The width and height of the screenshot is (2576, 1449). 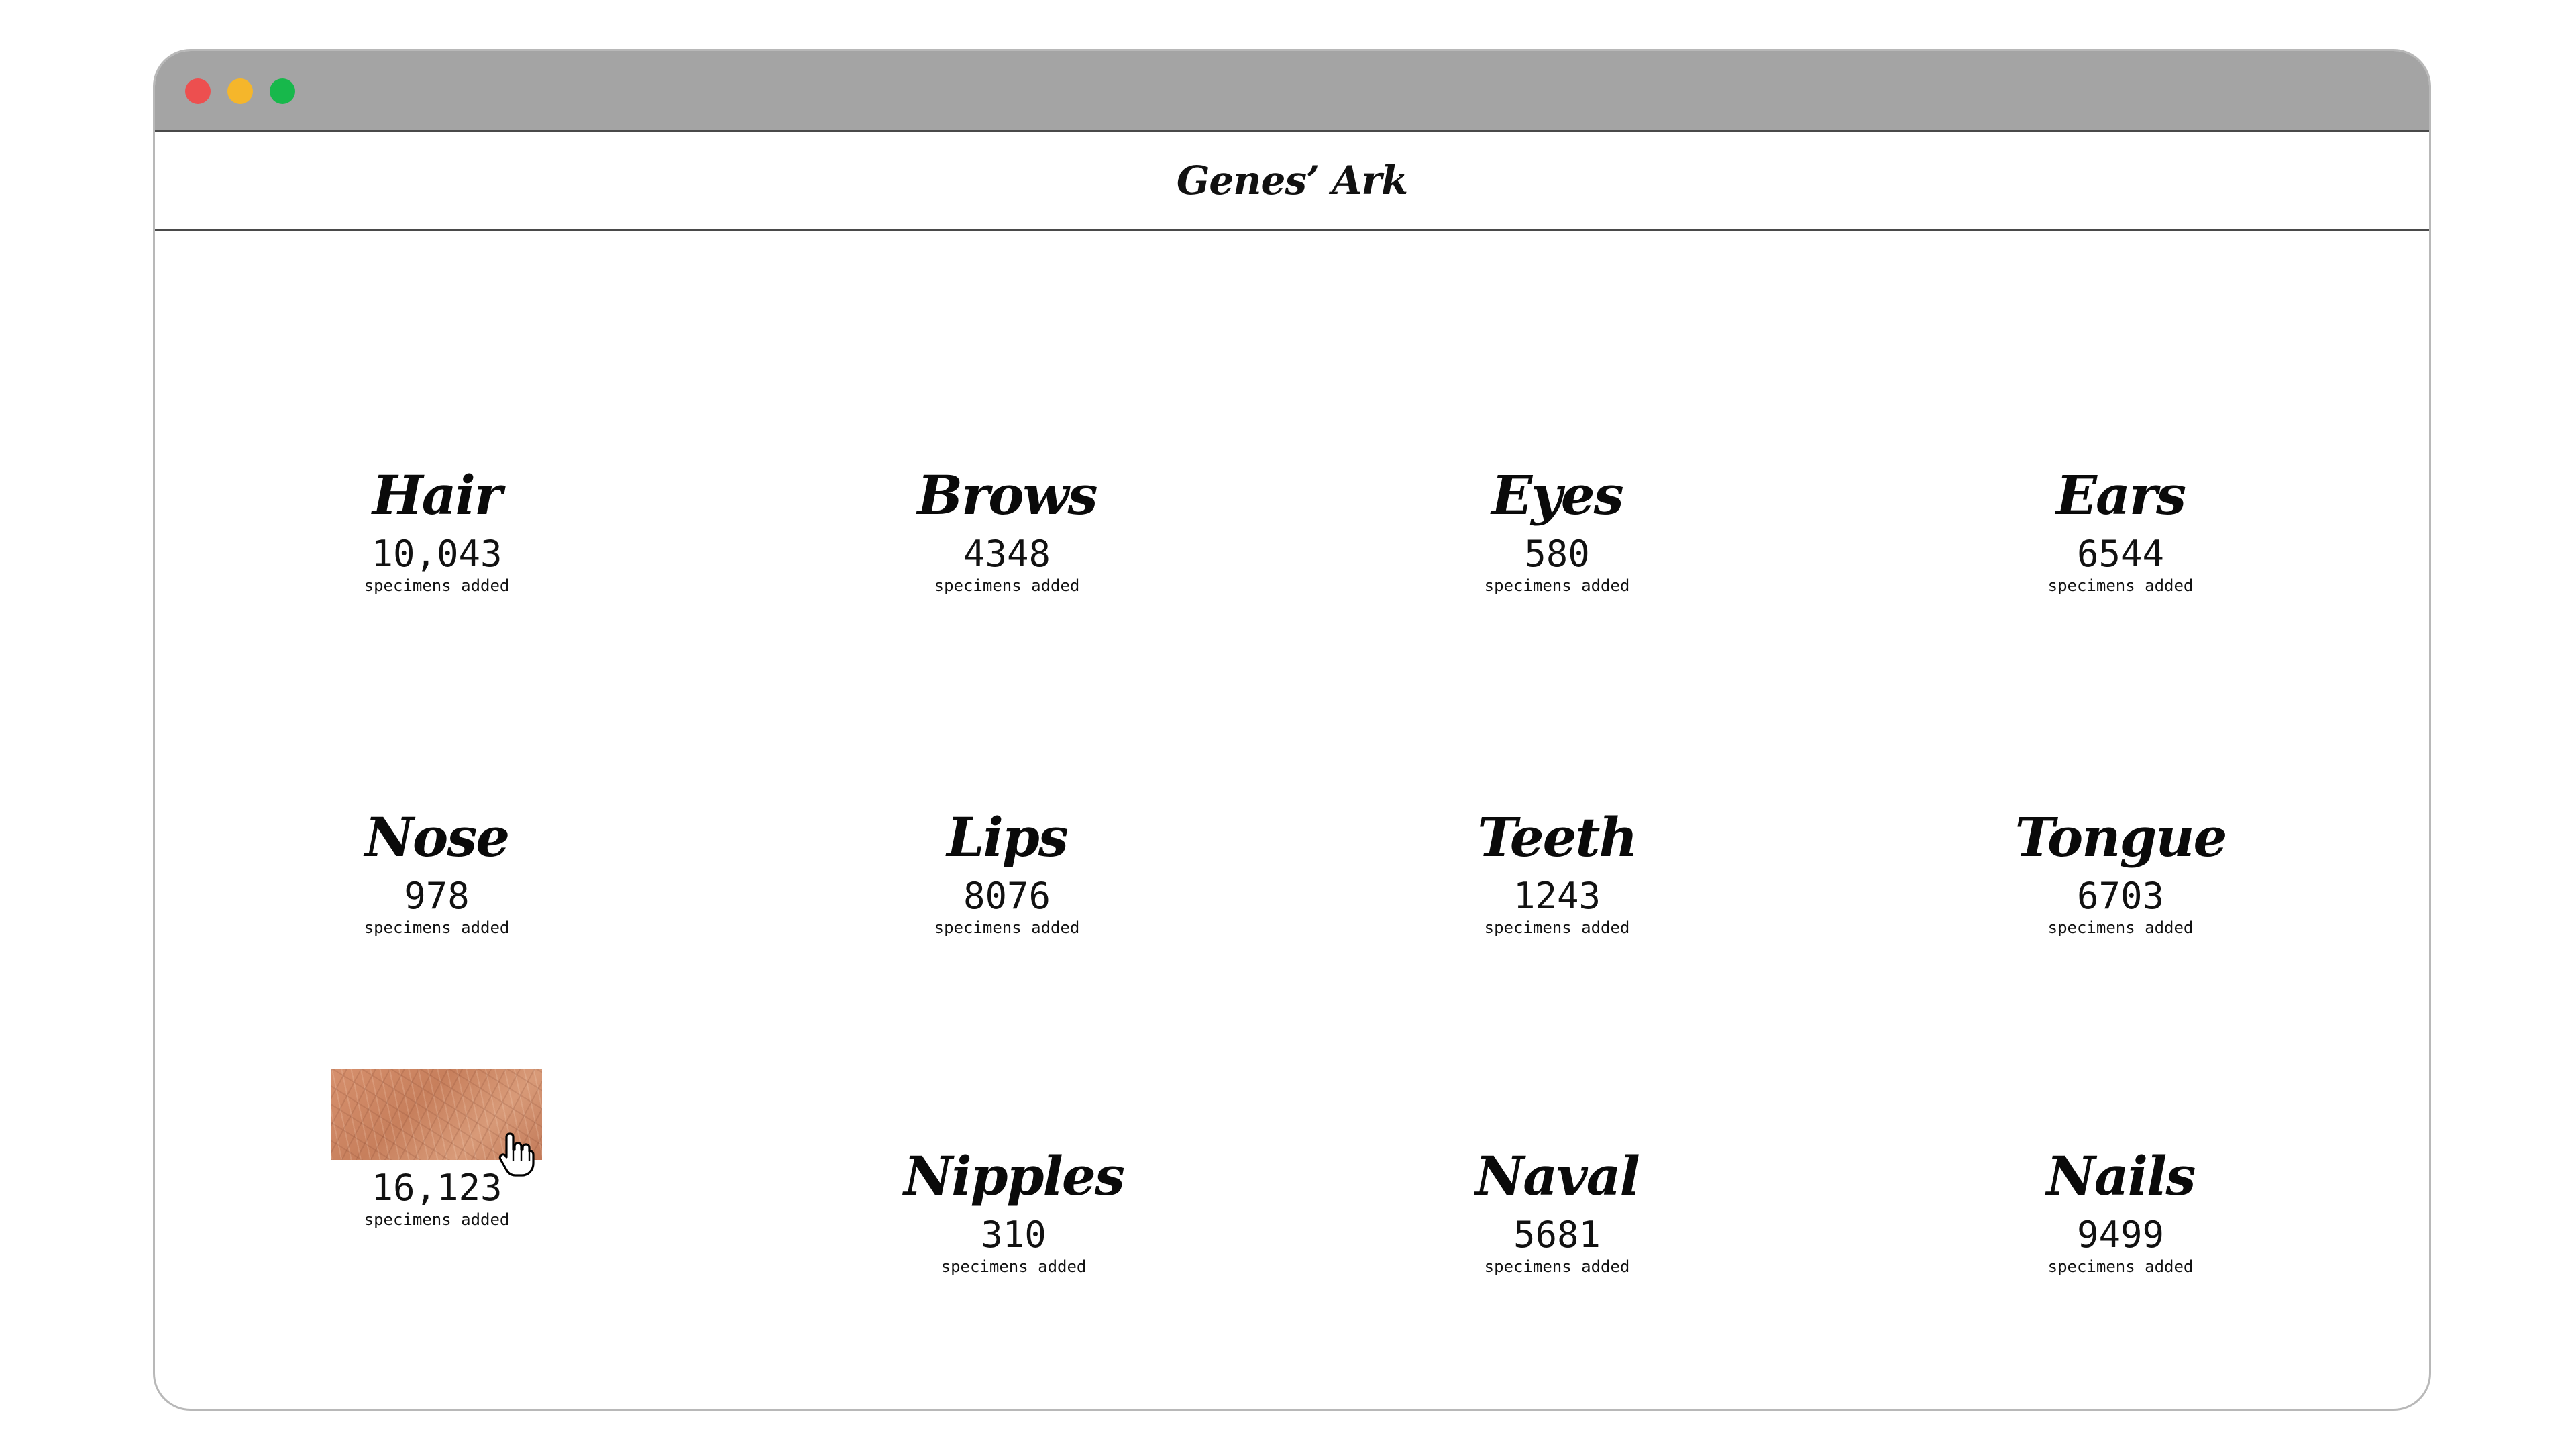 I want to click on category-card-nails: Nails 9499 specimens added, so click(x=2120, y=1211).